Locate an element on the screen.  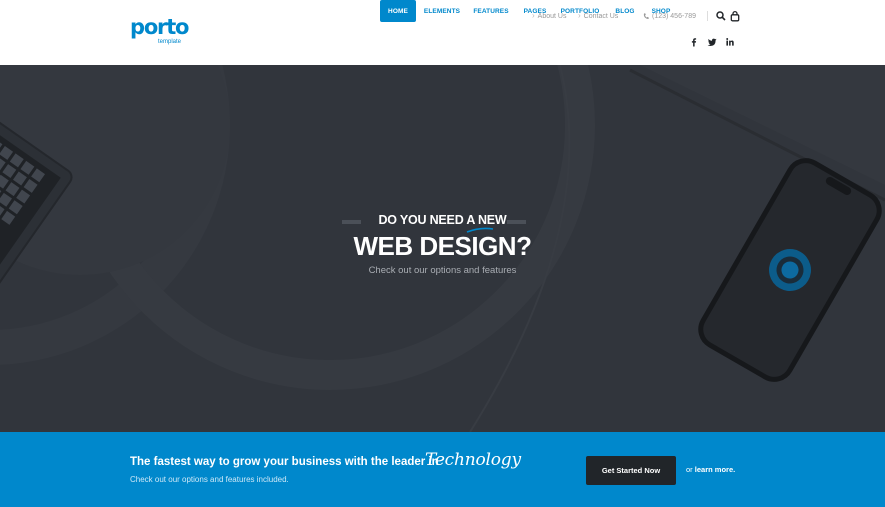
logo-subtitle: template is located at coordinates (170, 42).